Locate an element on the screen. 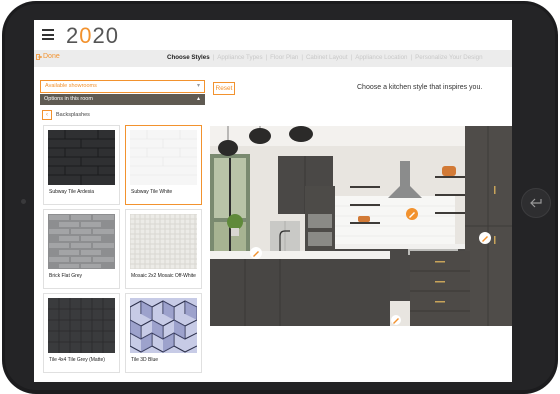 The width and height of the screenshot is (560, 394). step-personalize: Personalize Your Design is located at coordinates (448, 57).